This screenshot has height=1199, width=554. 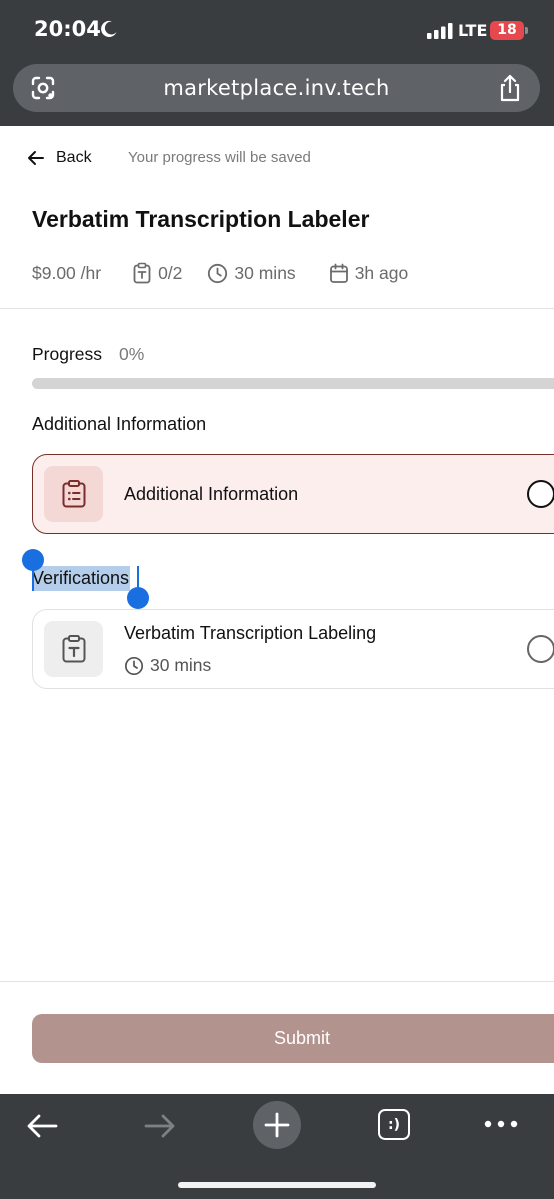 What do you see at coordinates (510, 88) in the screenshot?
I see `share-icon` at bounding box center [510, 88].